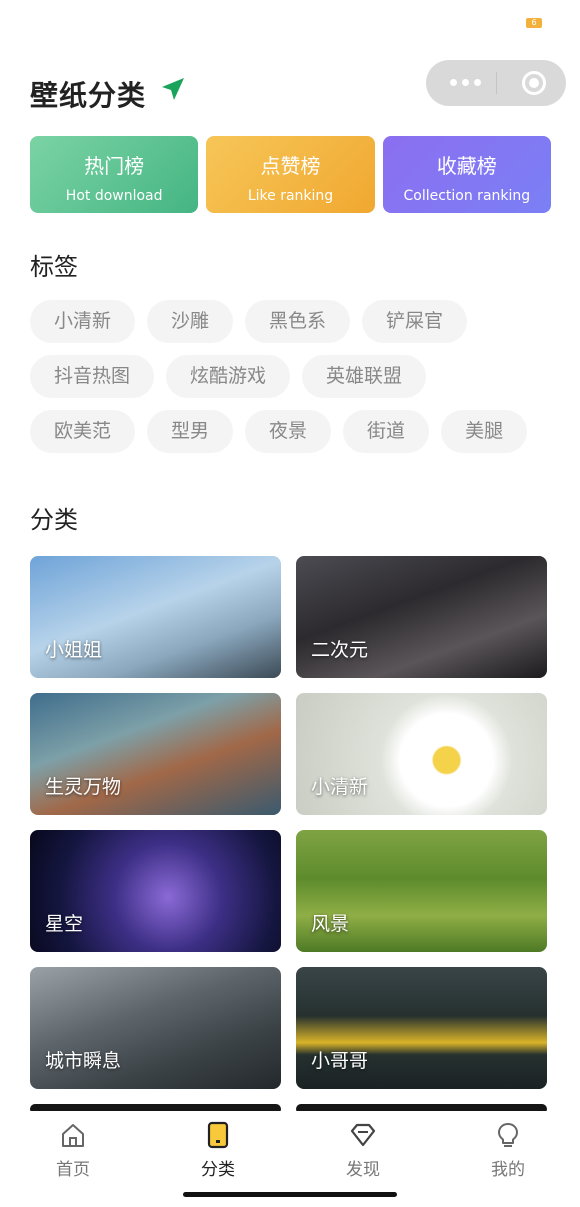 The height and width of the screenshot is (1207, 580). I want to click on nav-label: 分类, so click(218, 1170).